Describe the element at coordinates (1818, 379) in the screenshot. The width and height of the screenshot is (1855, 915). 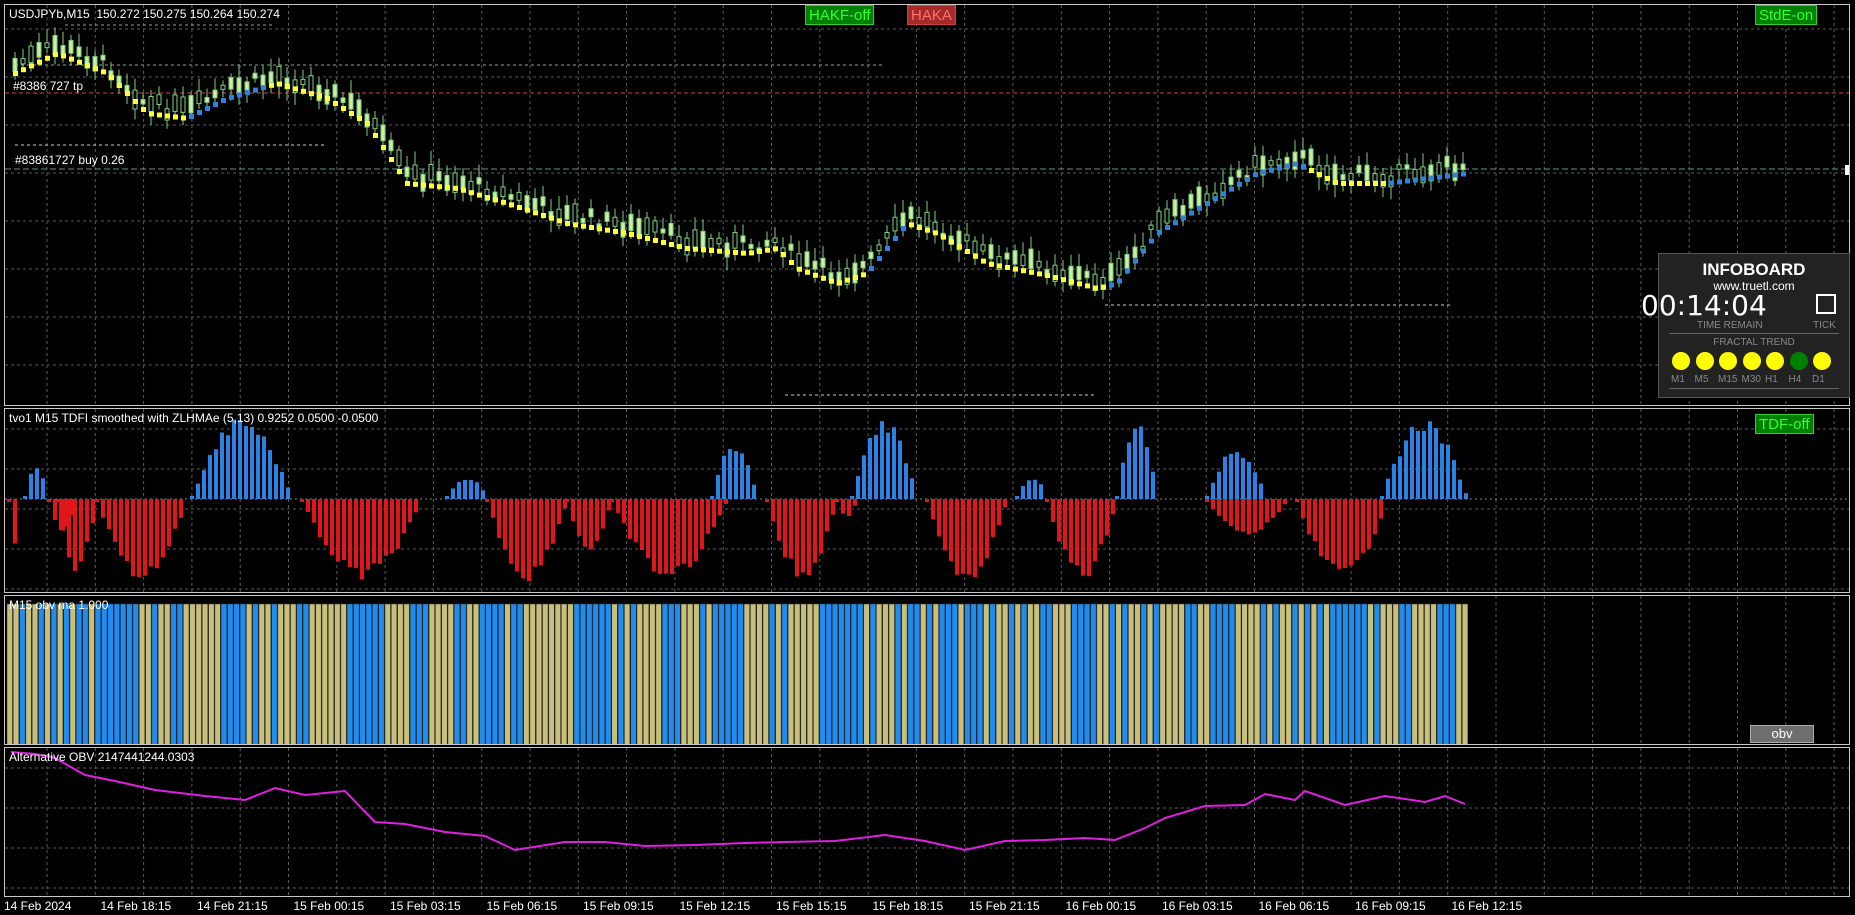
I see `timeframe-label: D1` at that location.